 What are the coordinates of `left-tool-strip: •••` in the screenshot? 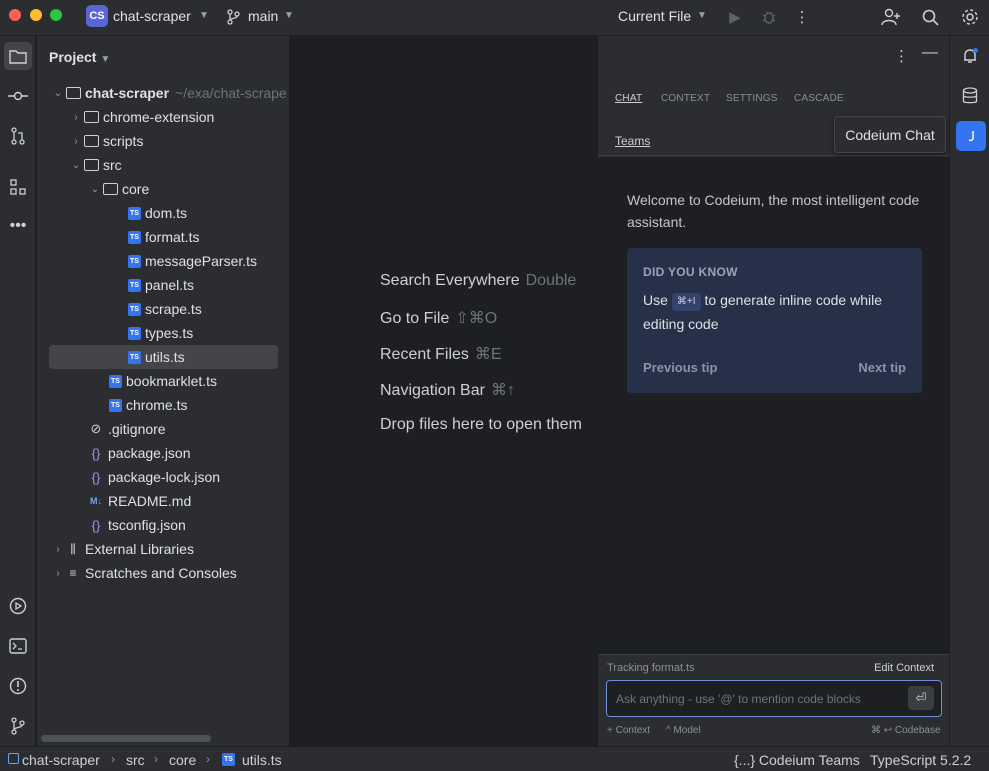 It's located at (18, 391).